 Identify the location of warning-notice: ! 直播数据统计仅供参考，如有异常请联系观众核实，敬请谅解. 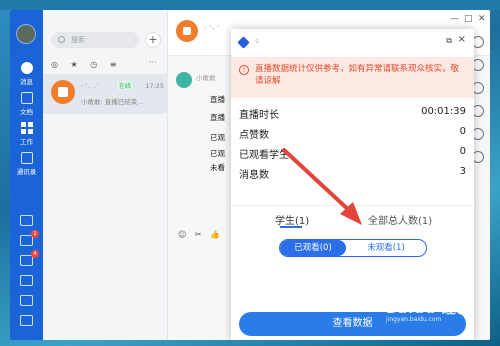
(352, 77).